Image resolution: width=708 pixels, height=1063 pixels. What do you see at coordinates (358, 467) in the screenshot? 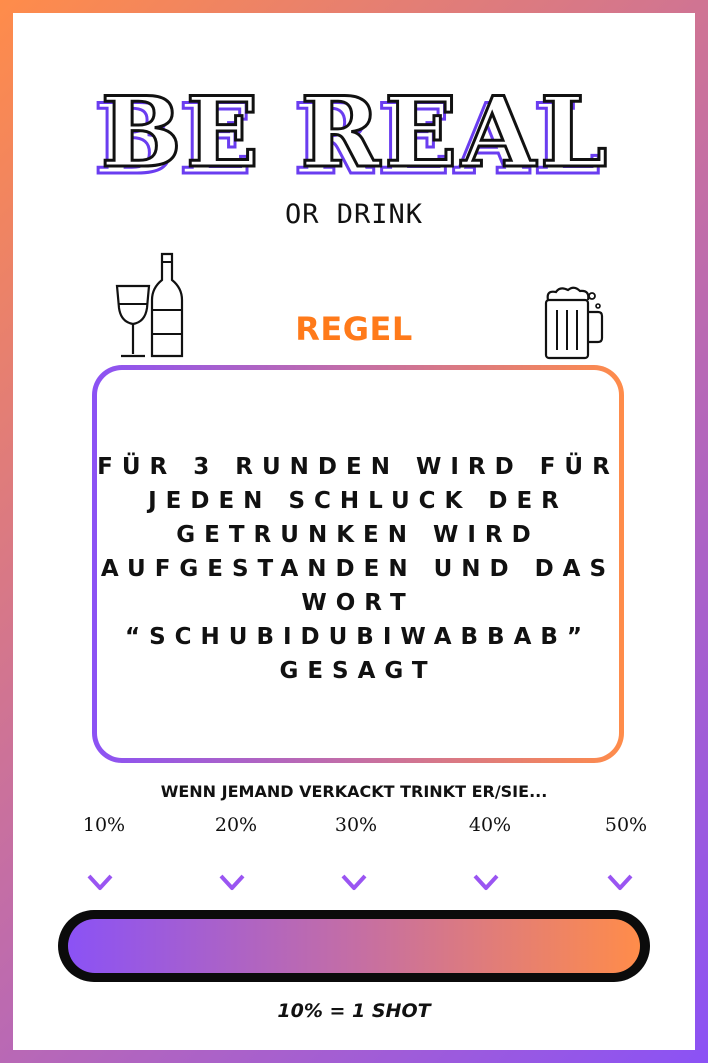
I see `rule-line: Für 3 Runden wird für` at bounding box center [358, 467].